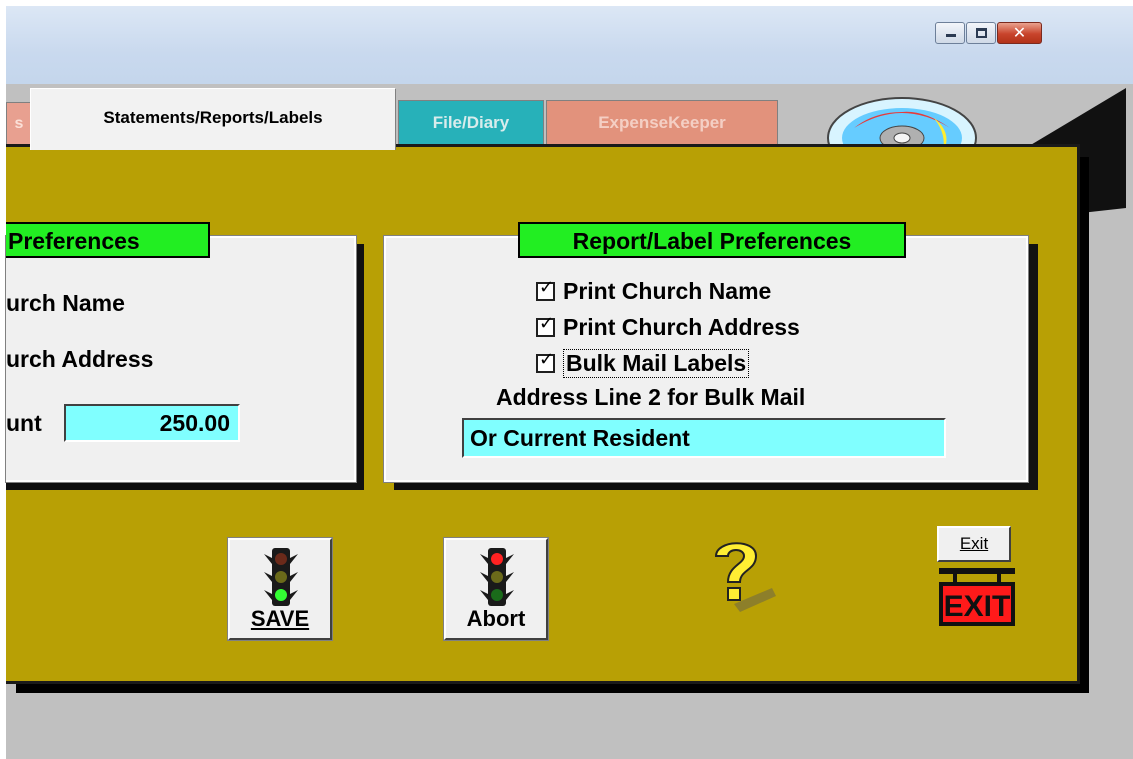 The image size is (1133, 759). What do you see at coordinates (24, 423) in the screenshot?
I see `amount-label-partial: unt` at bounding box center [24, 423].